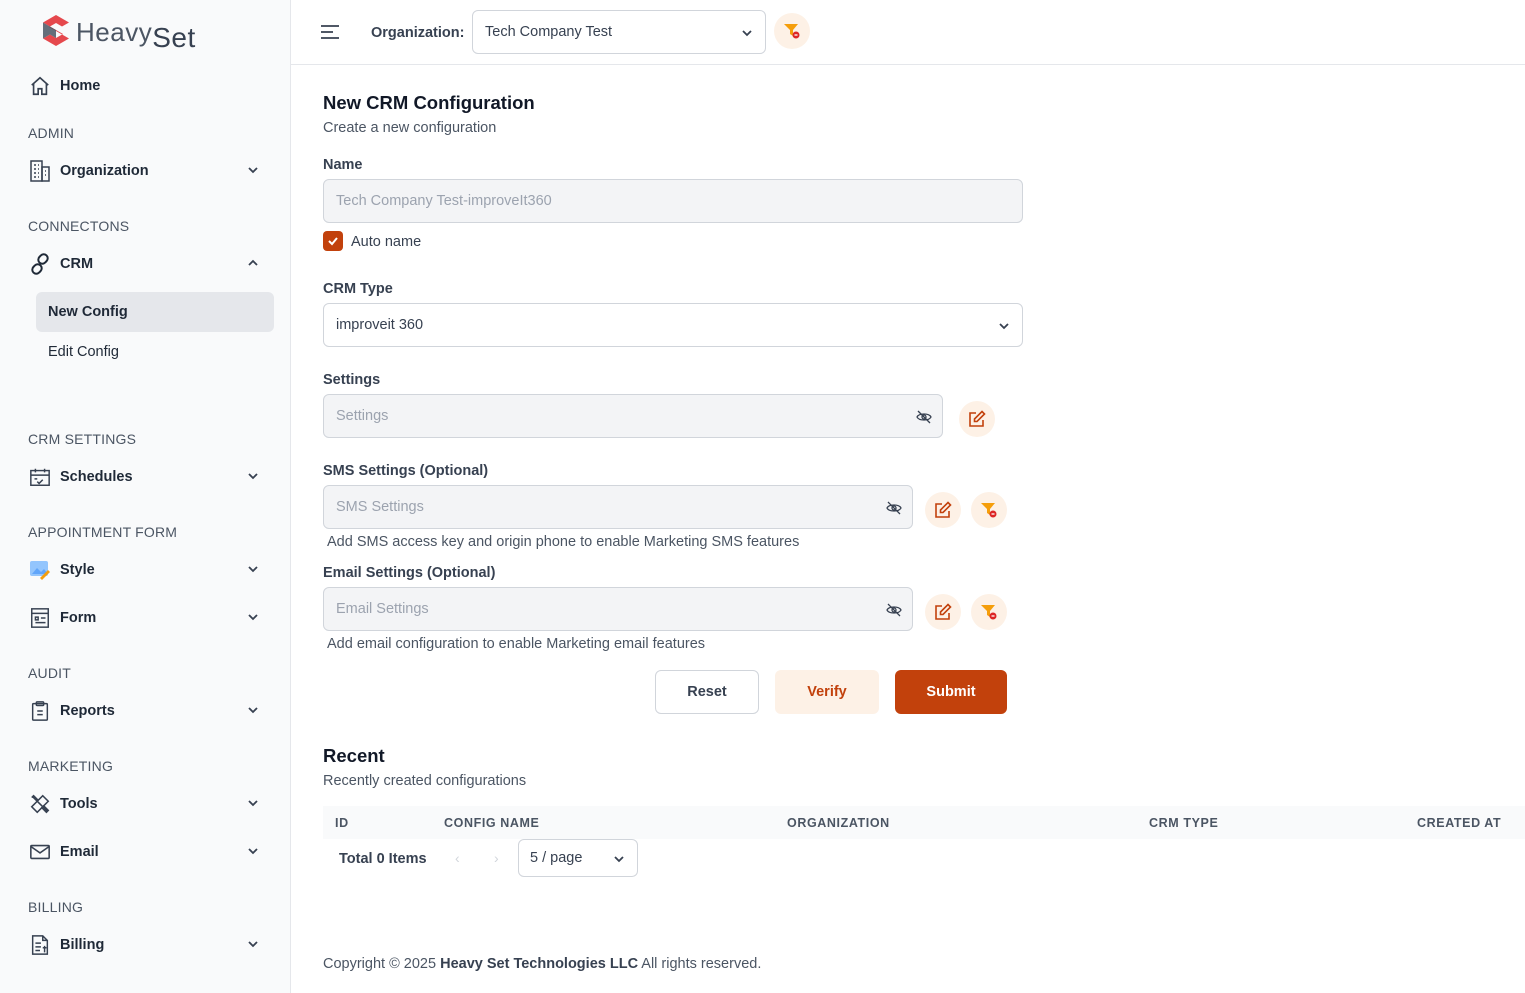  Describe the element at coordinates (145, 852) in the screenshot. I see `sidebar-item-email: Email` at that location.